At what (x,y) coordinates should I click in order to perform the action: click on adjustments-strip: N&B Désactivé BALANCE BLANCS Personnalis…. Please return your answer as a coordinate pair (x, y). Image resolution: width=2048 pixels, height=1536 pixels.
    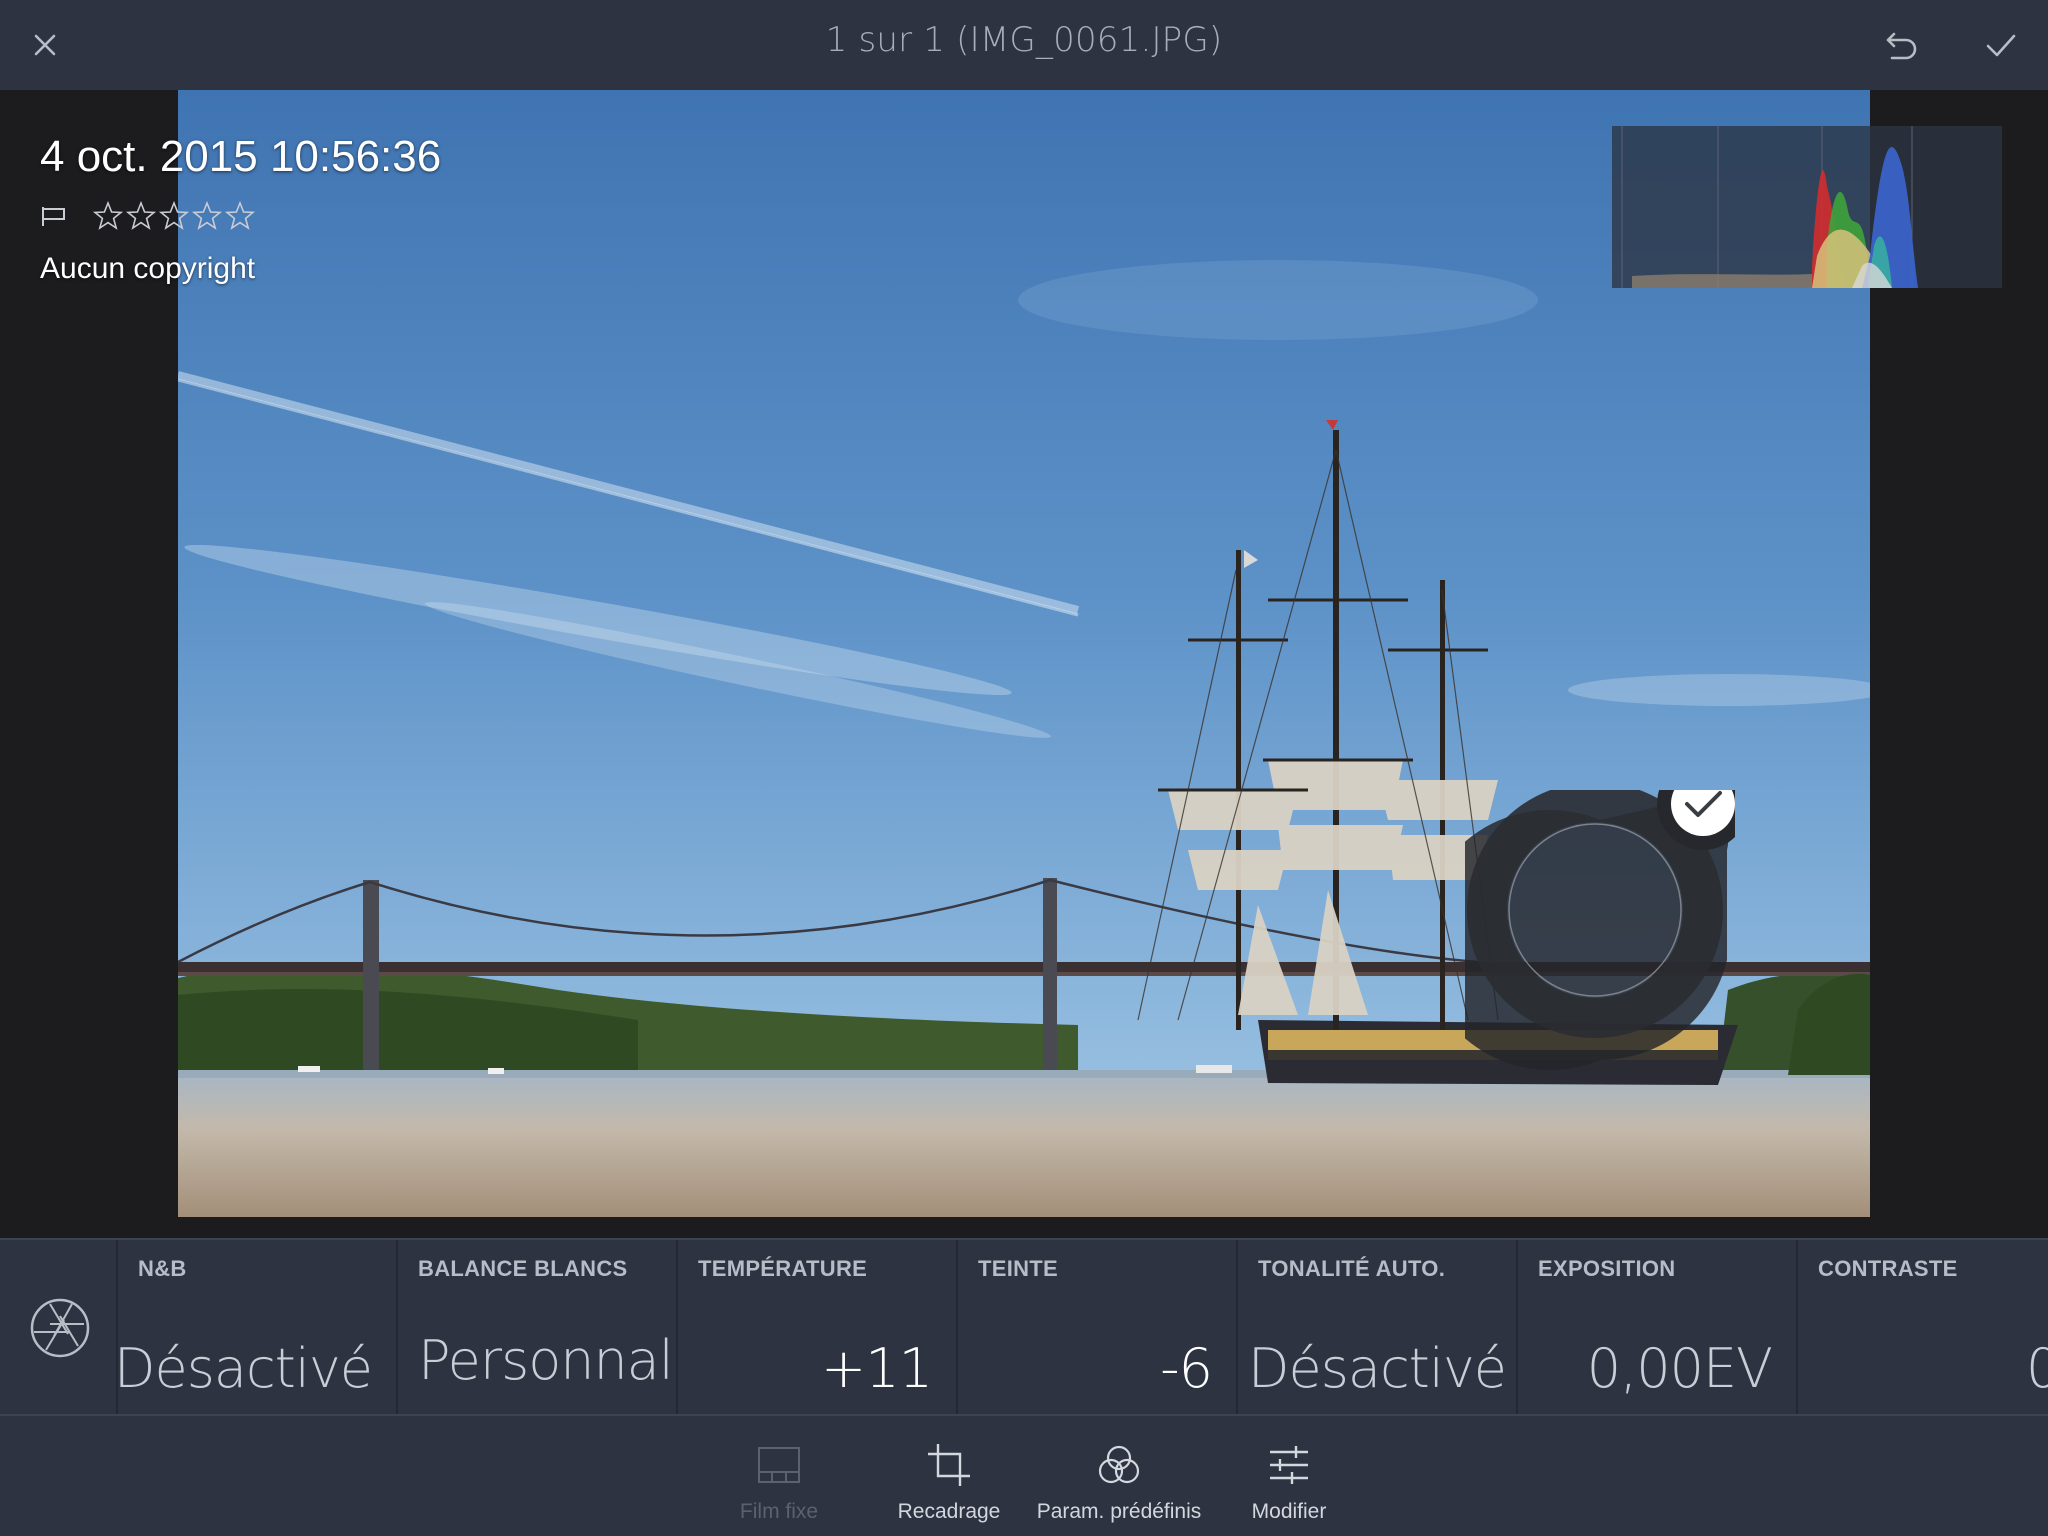
    Looking at the image, I should click on (1024, 1327).